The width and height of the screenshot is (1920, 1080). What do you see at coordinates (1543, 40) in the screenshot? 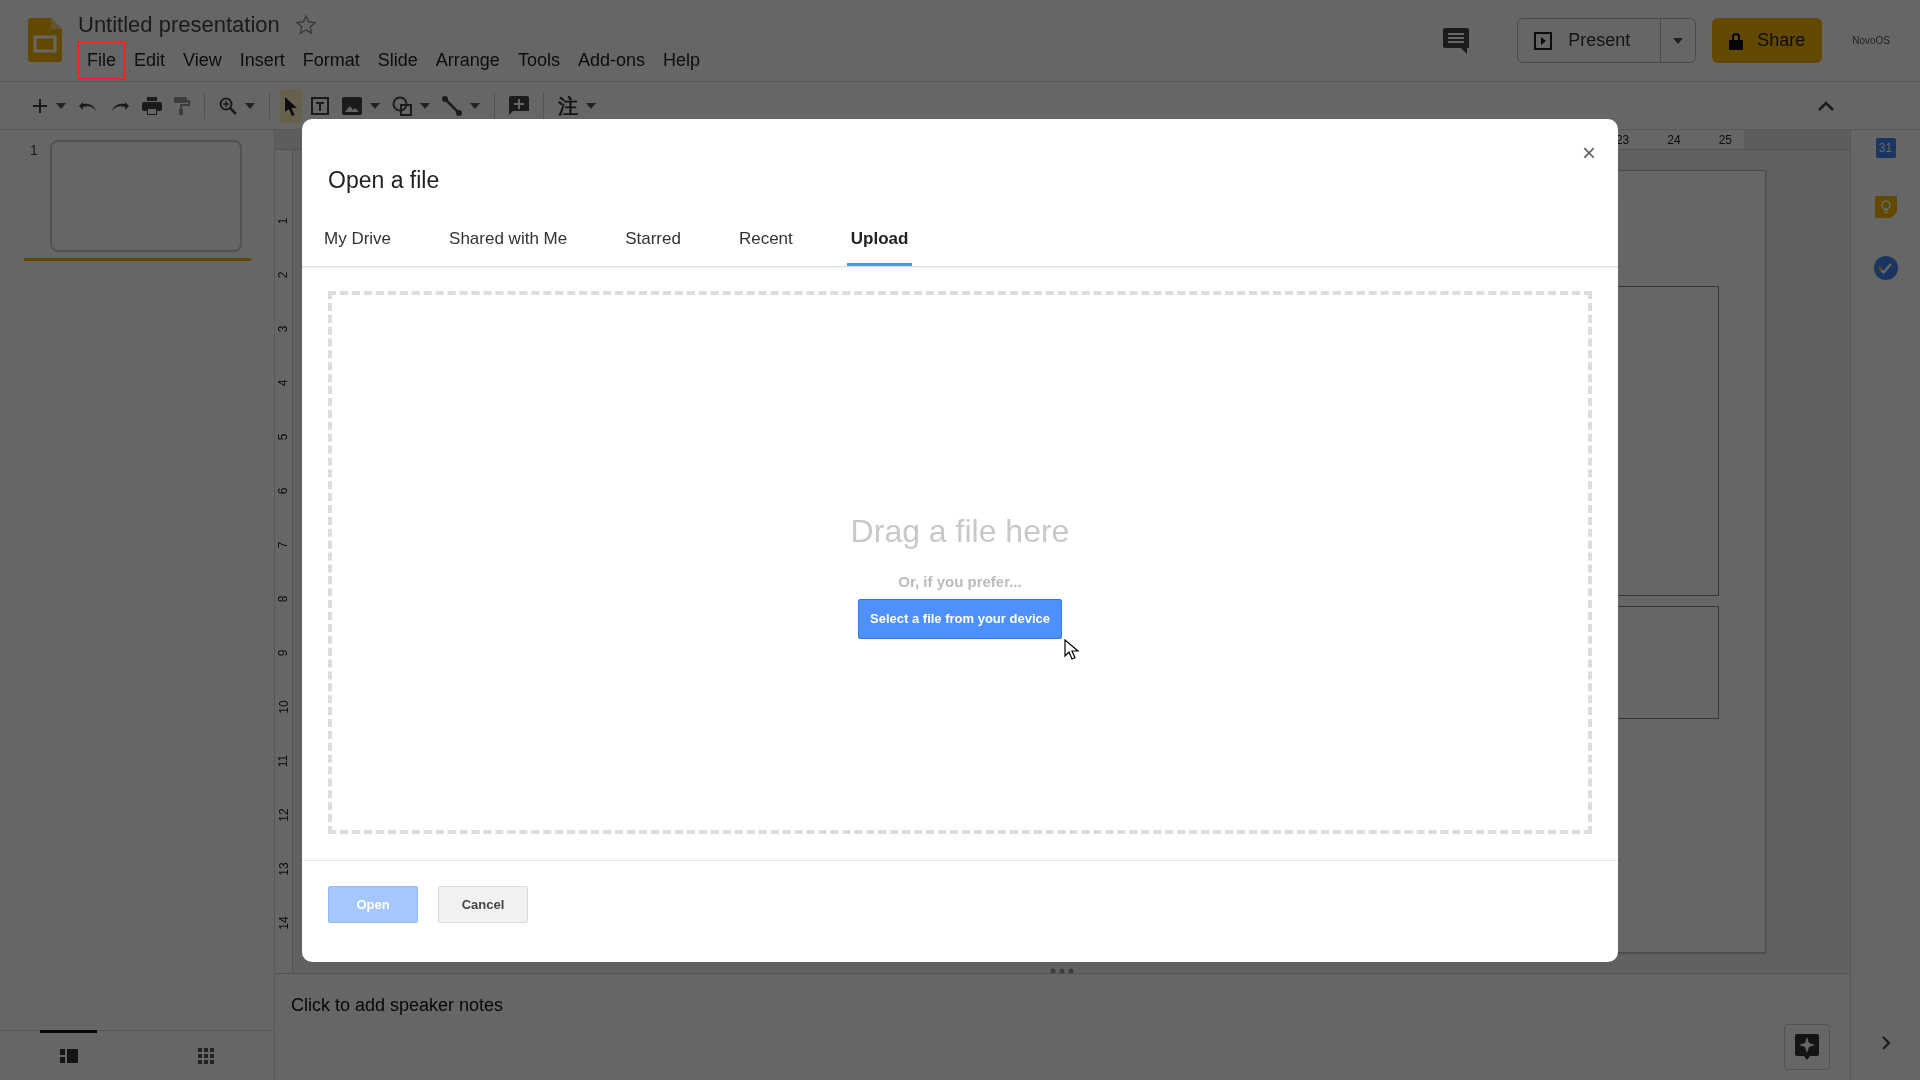
I see `play-icon` at bounding box center [1543, 40].